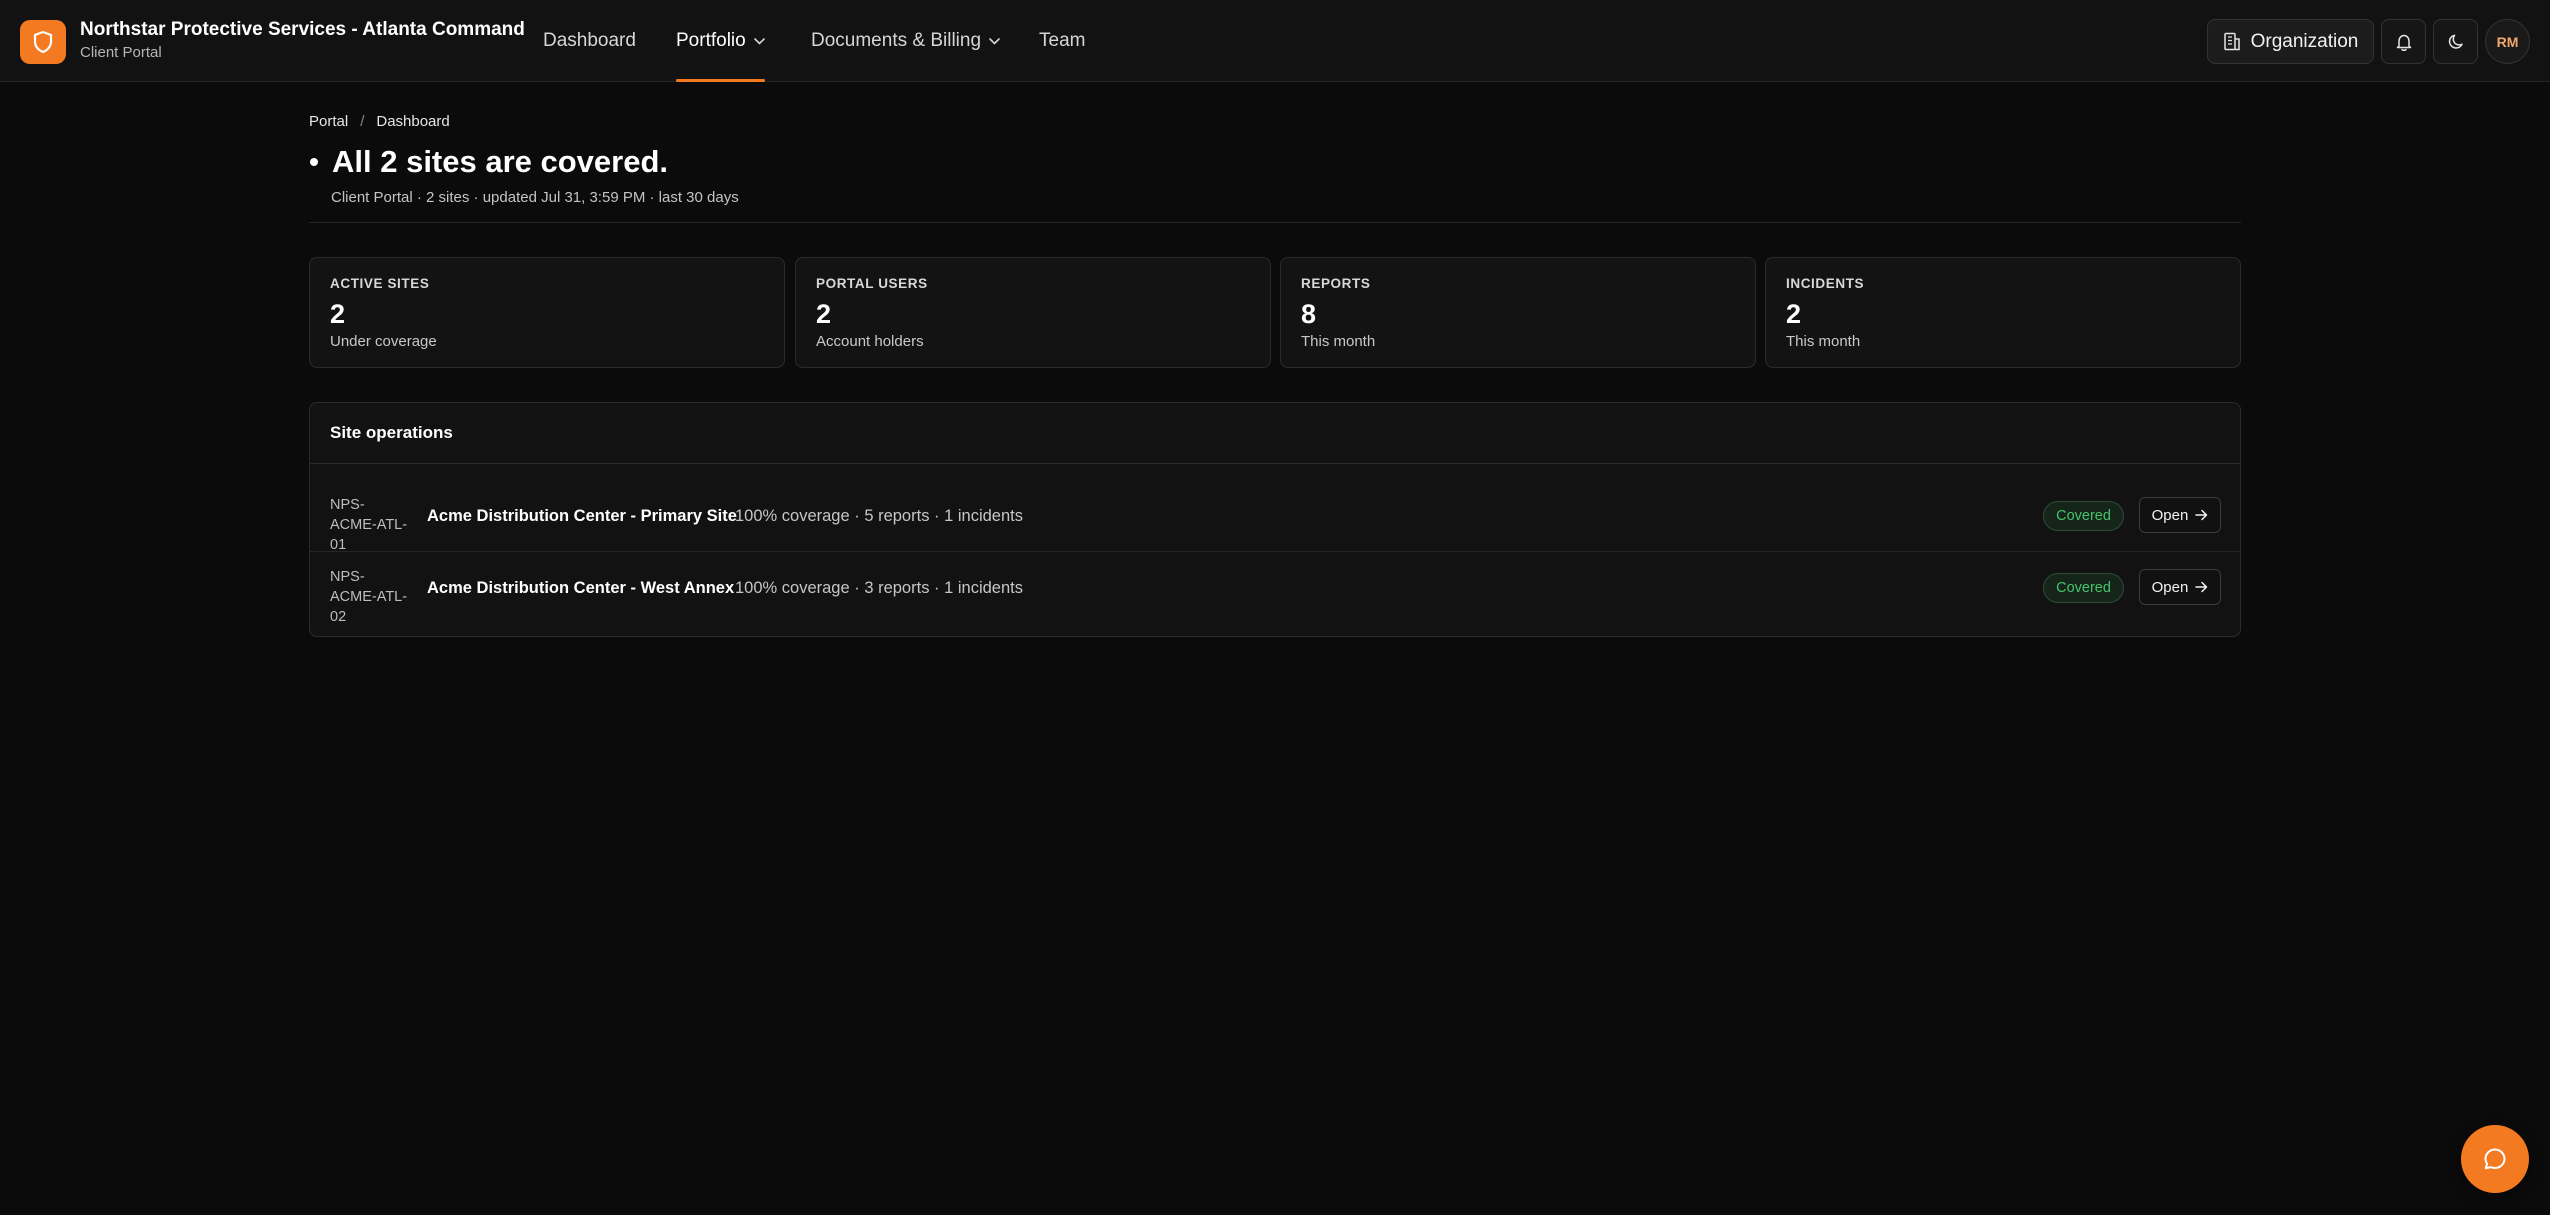 The image size is (2550, 1215). I want to click on moon-icon, so click(2455, 41).